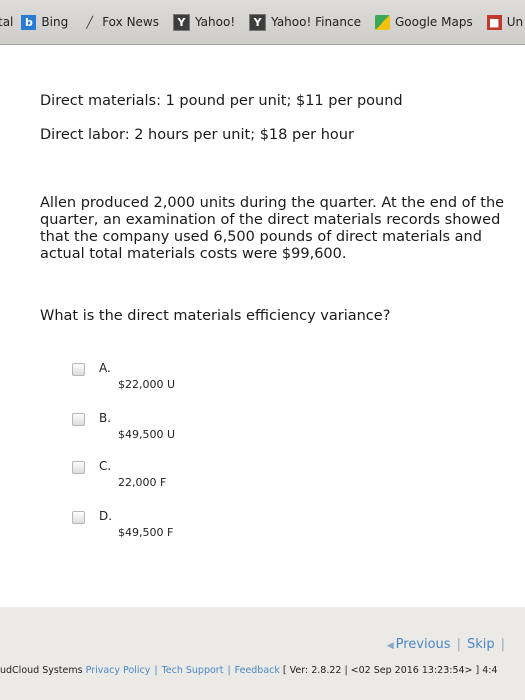 The image size is (525, 700). Describe the element at coordinates (316, 22) in the screenshot. I see `bookmark-label: Yahoo! Finance` at that location.